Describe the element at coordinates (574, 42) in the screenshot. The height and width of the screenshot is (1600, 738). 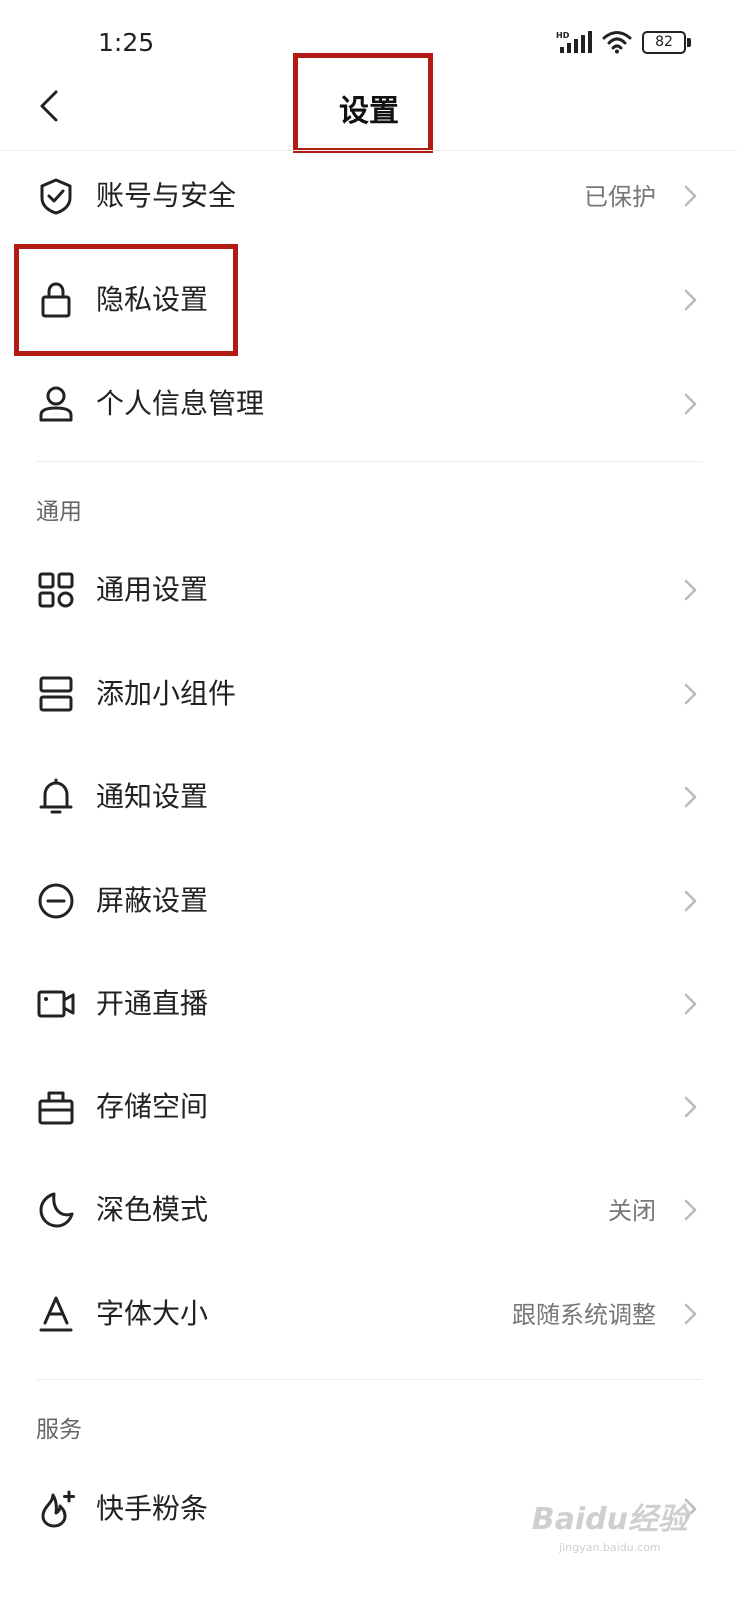
I see `cellular-signal-icon: HD` at that location.